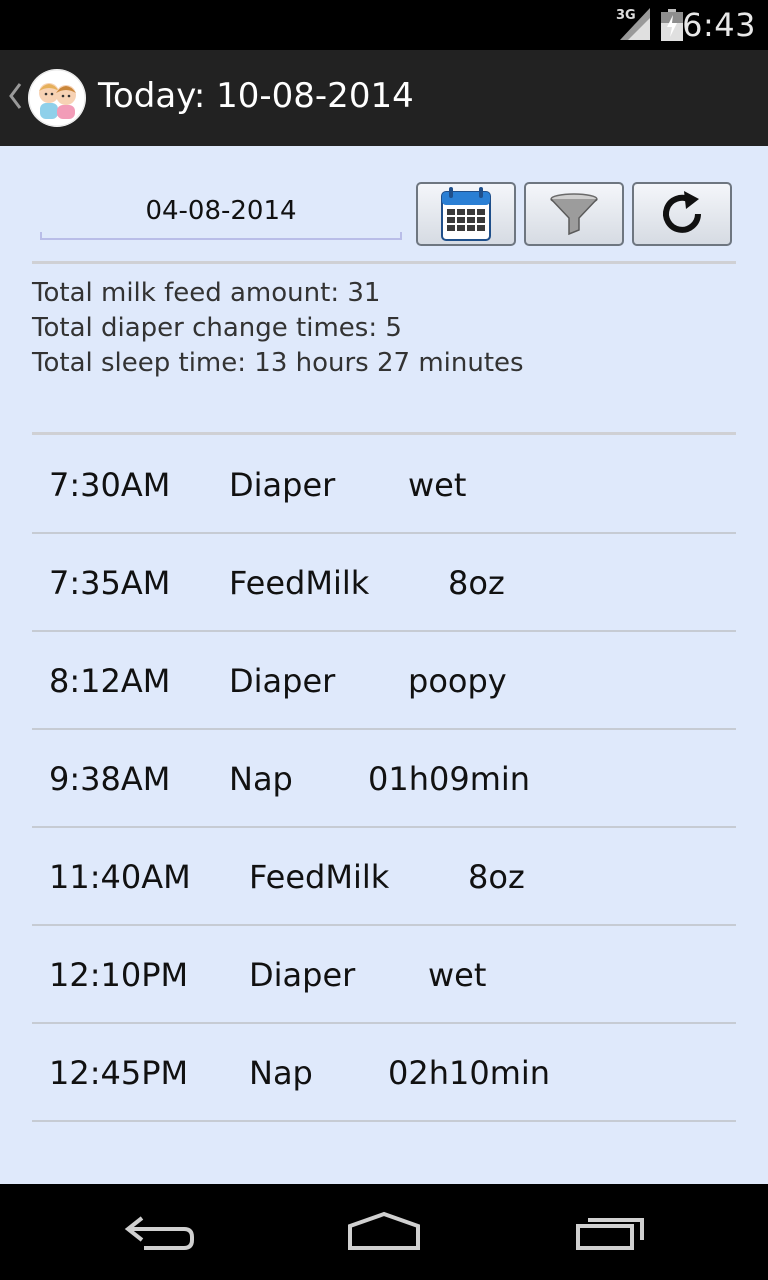 The image size is (768, 1280). I want to click on calendar-icon, so click(466, 214).